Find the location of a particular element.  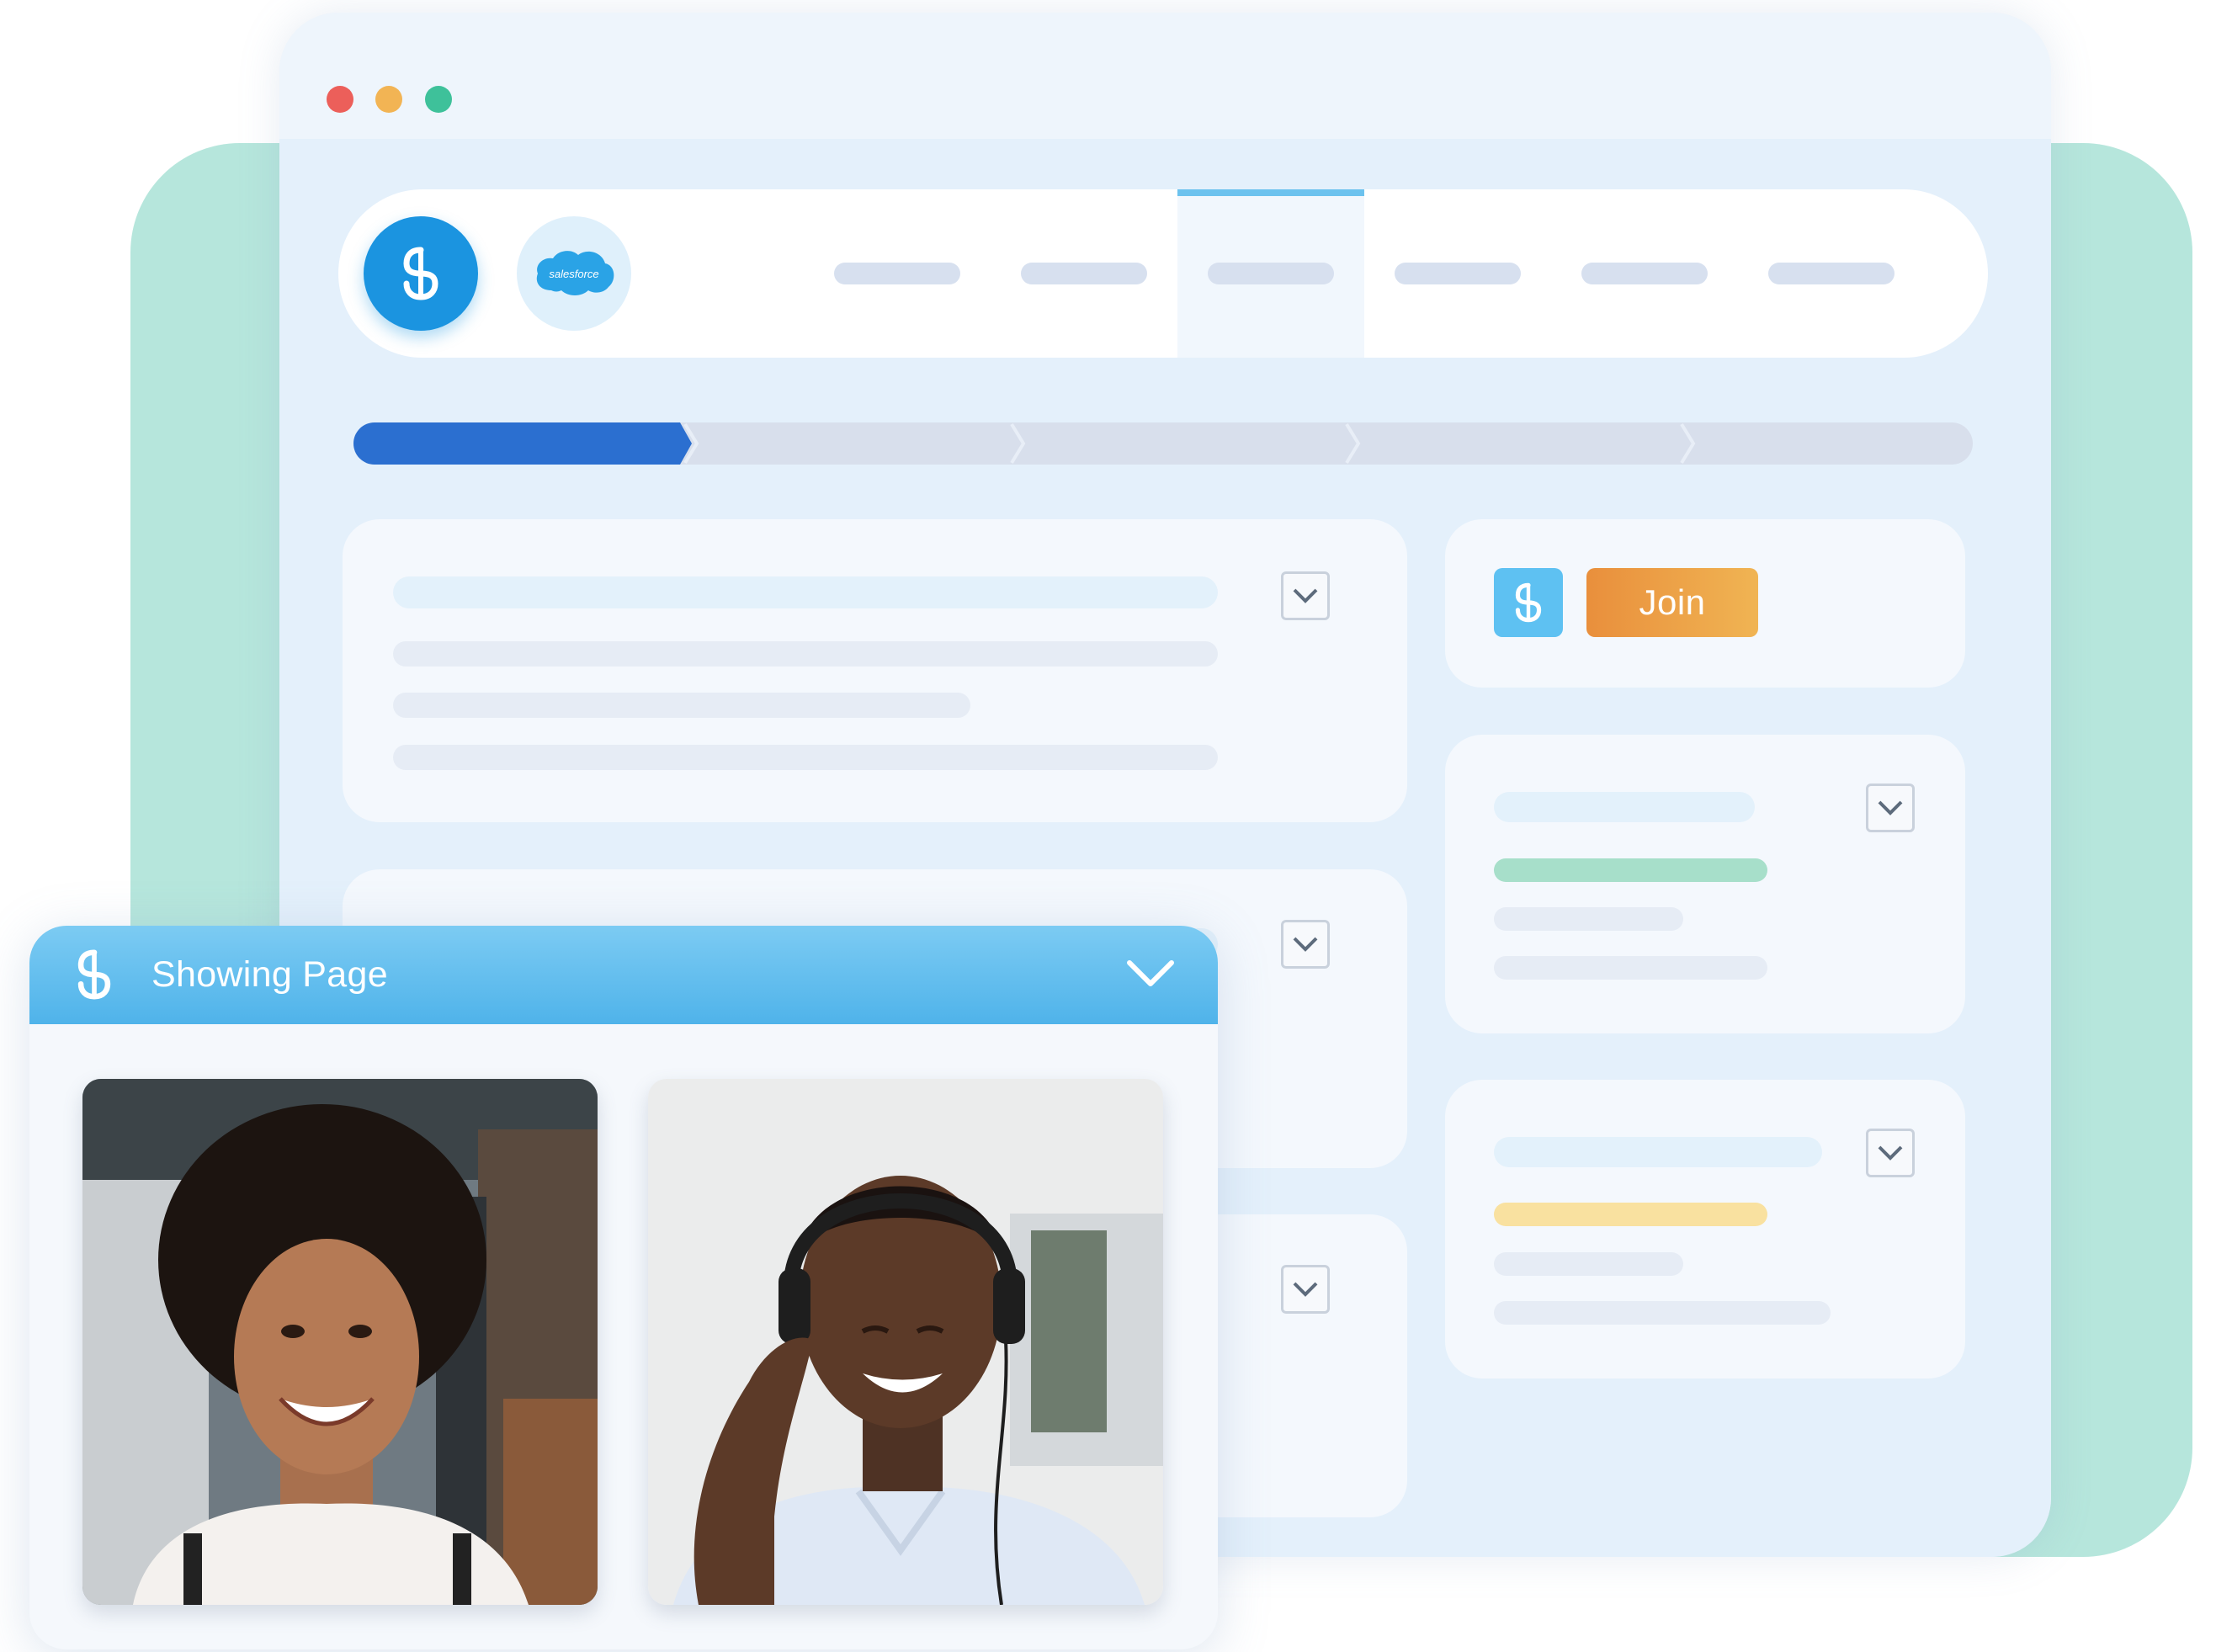

call-panel-header: Showing Page is located at coordinates (623, 975).